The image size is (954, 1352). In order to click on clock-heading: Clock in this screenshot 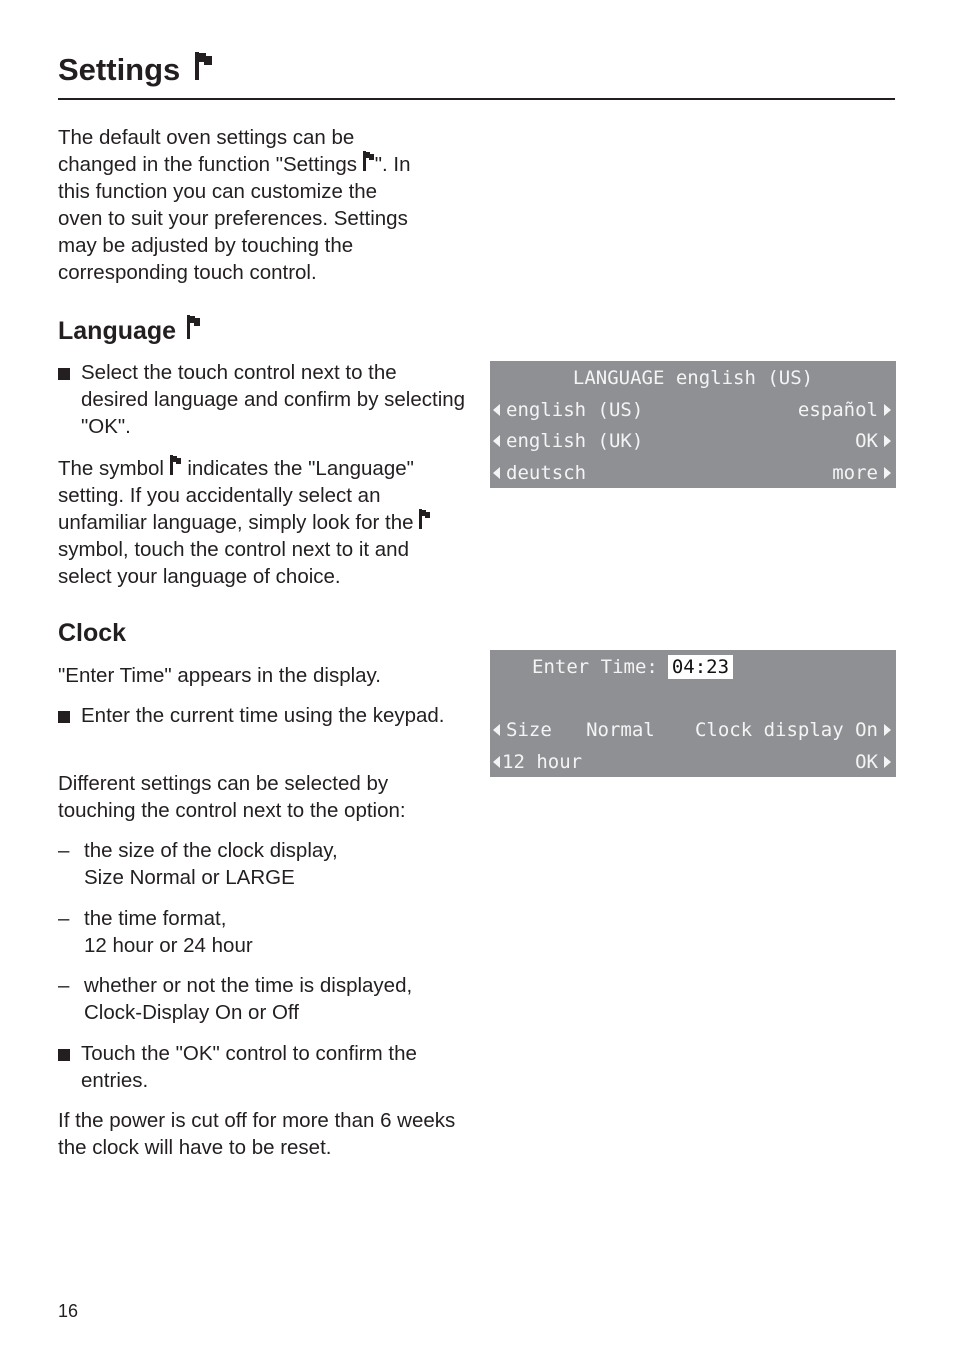, I will do `click(92, 633)`.